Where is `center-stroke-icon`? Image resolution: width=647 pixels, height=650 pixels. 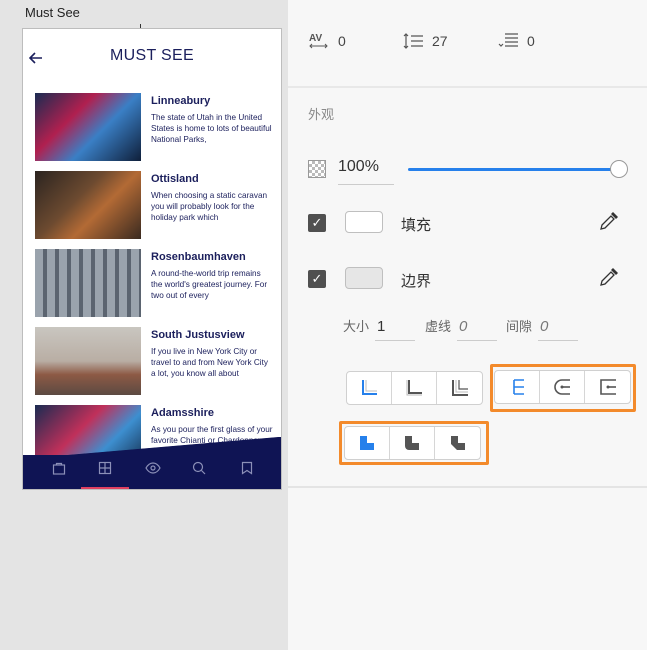 center-stroke-icon is located at coordinates (414, 388).